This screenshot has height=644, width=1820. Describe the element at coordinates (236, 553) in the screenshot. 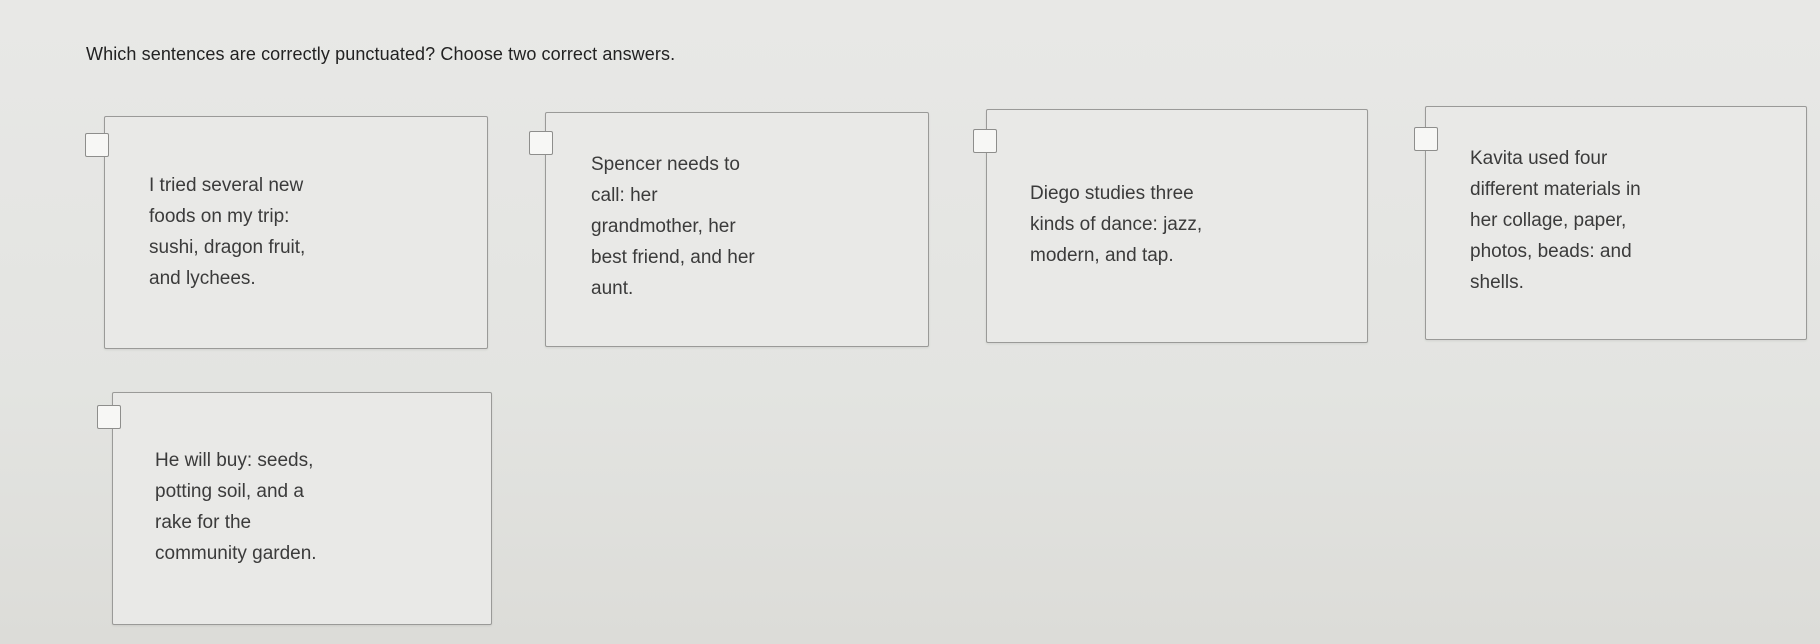

I see `answer-option-5-line-4: community garden.` at that location.